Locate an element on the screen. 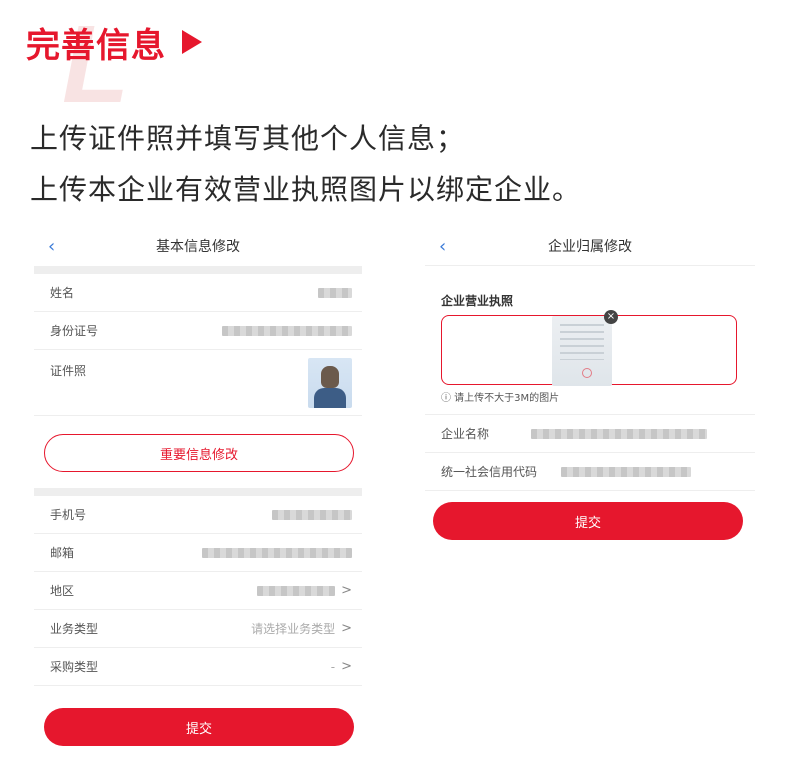  business-type-row: 业务类型 请选择业务类型 > is located at coordinates (198, 629).